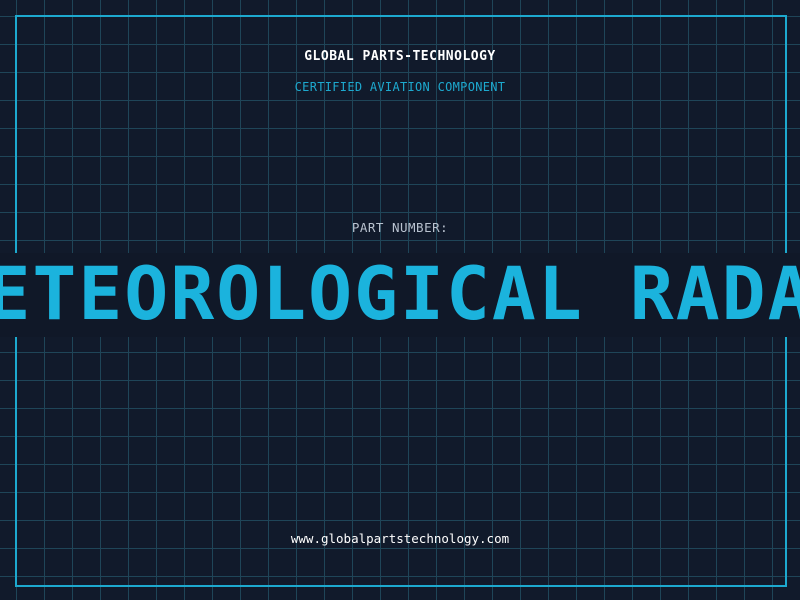  I want to click on brand-title: GLOBAL PARTS-TECHNOLOGY, so click(400, 56).